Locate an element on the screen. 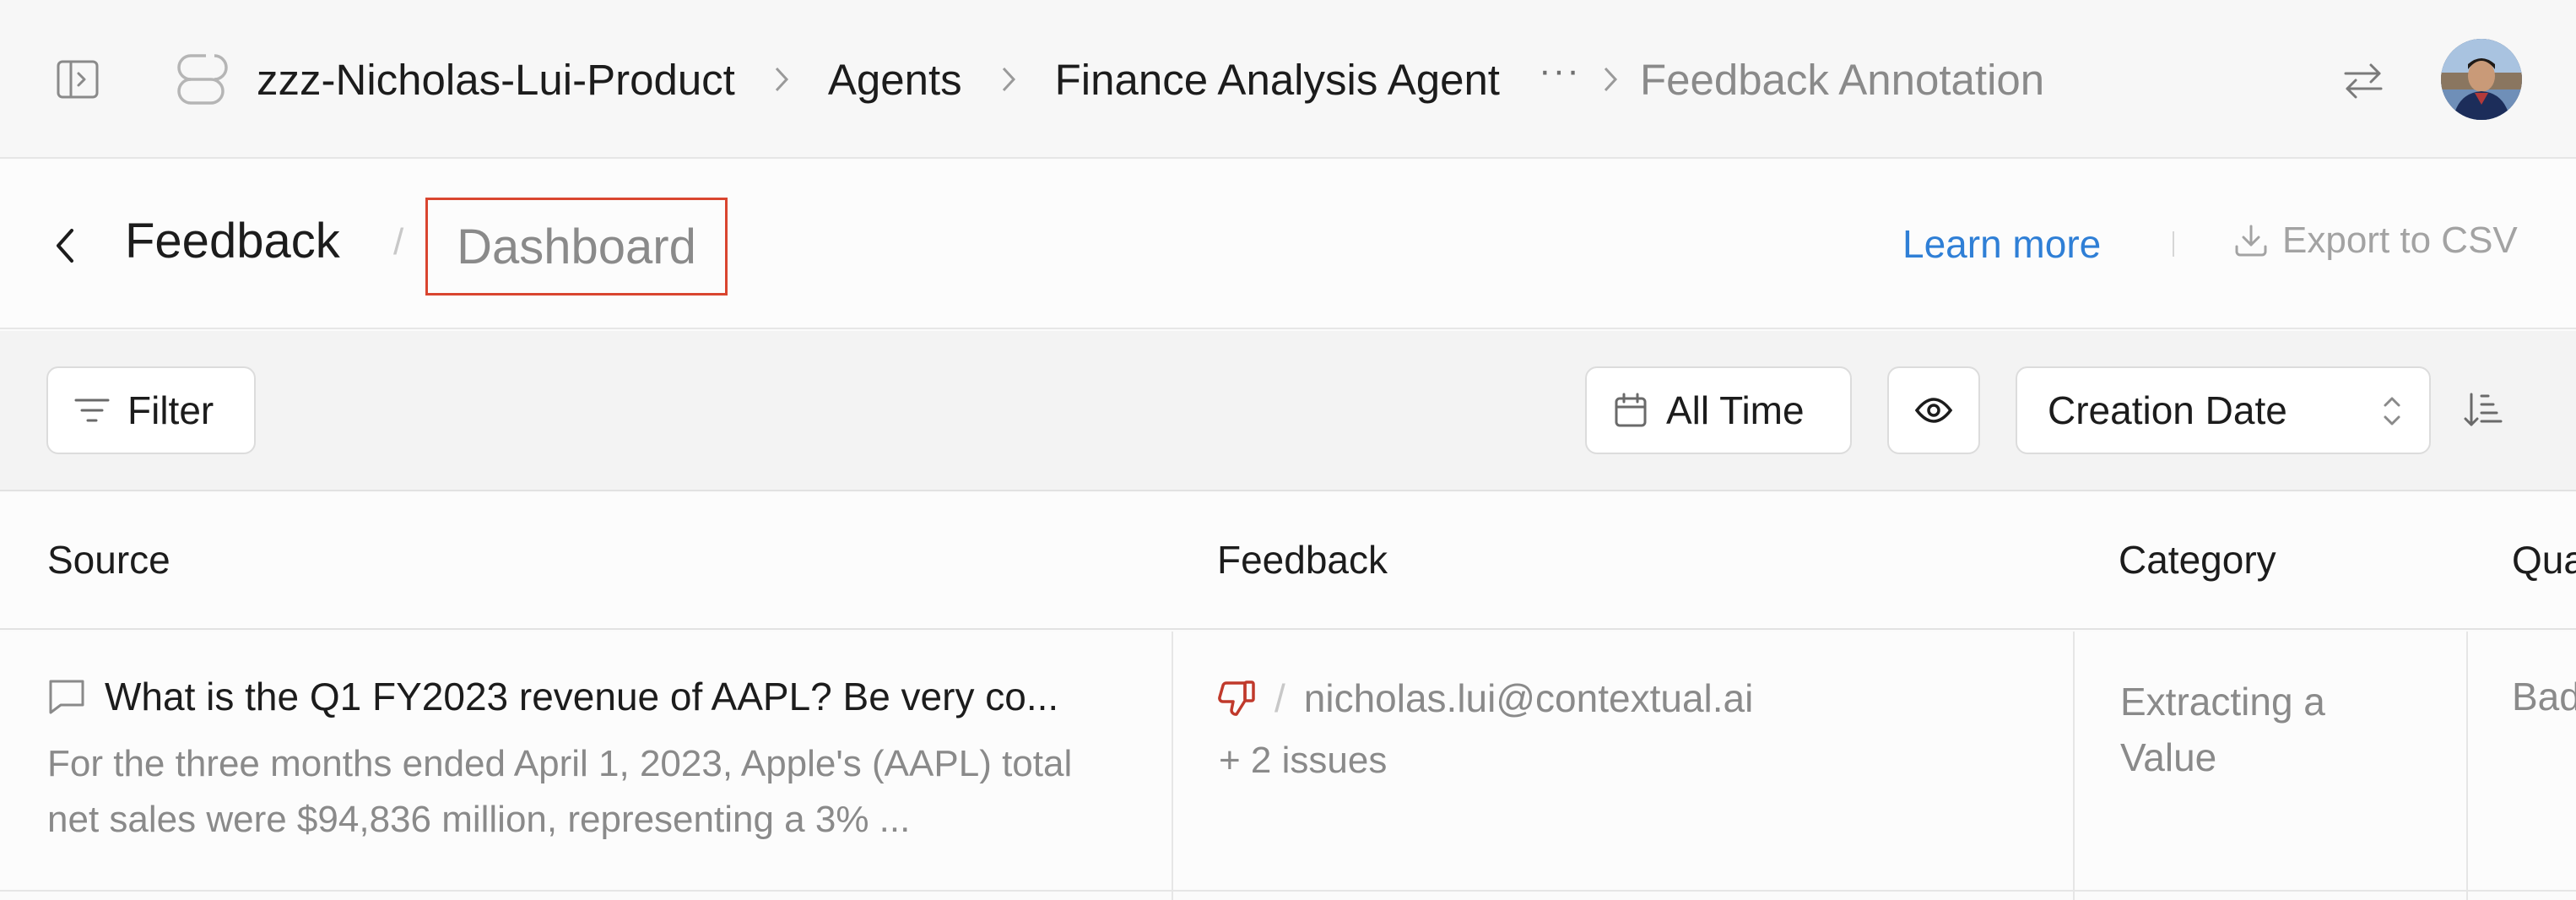  breadcrumb-workspace: zzz-Nicholas-Lui-Product is located at coordinates (496, 80).